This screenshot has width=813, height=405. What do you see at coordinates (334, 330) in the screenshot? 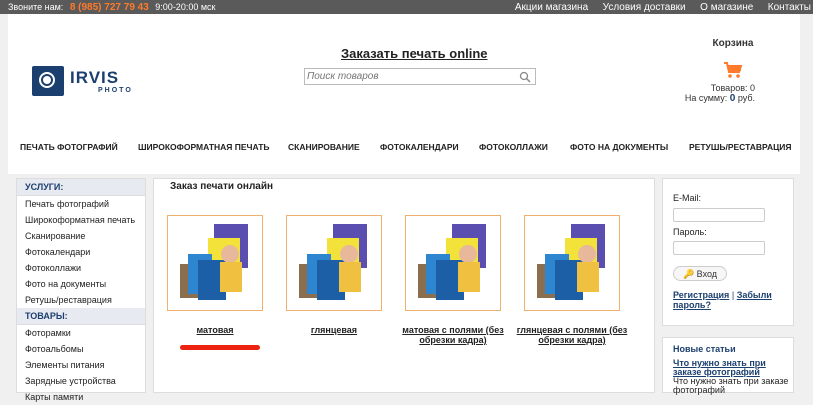
I see `product-label: глянцевая` at bounding box center [334, 330].